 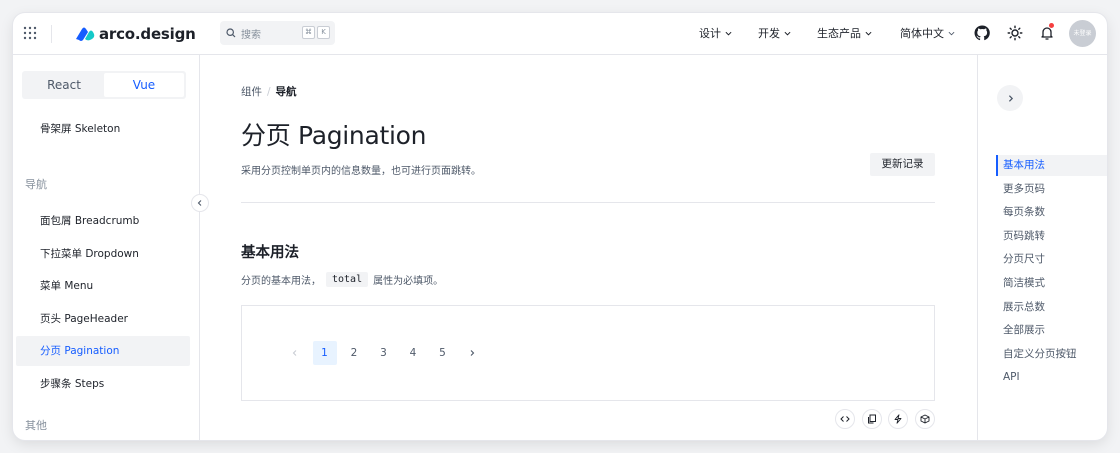 What do you see at coordinates (1051, 259) in the screenshot?
I see `toc-item-size: 分页尺寸` at bounding box center [1051, 259].